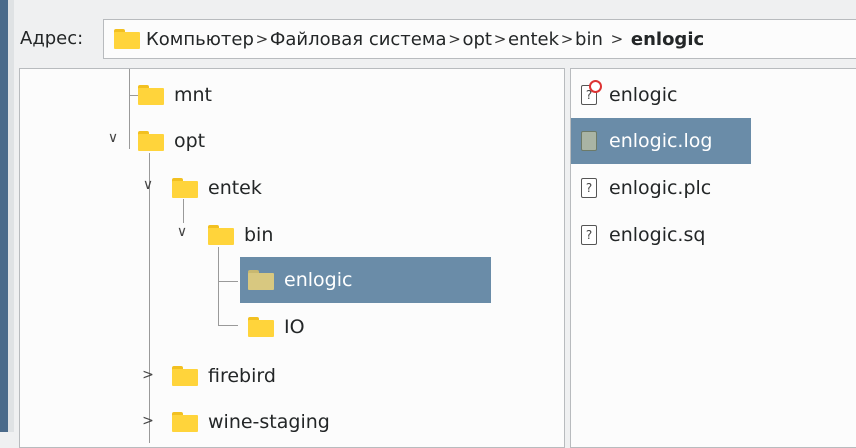 This screenshot has height=448, width=856. I want to click on tree-item-label: mnt, so click(193, 95).